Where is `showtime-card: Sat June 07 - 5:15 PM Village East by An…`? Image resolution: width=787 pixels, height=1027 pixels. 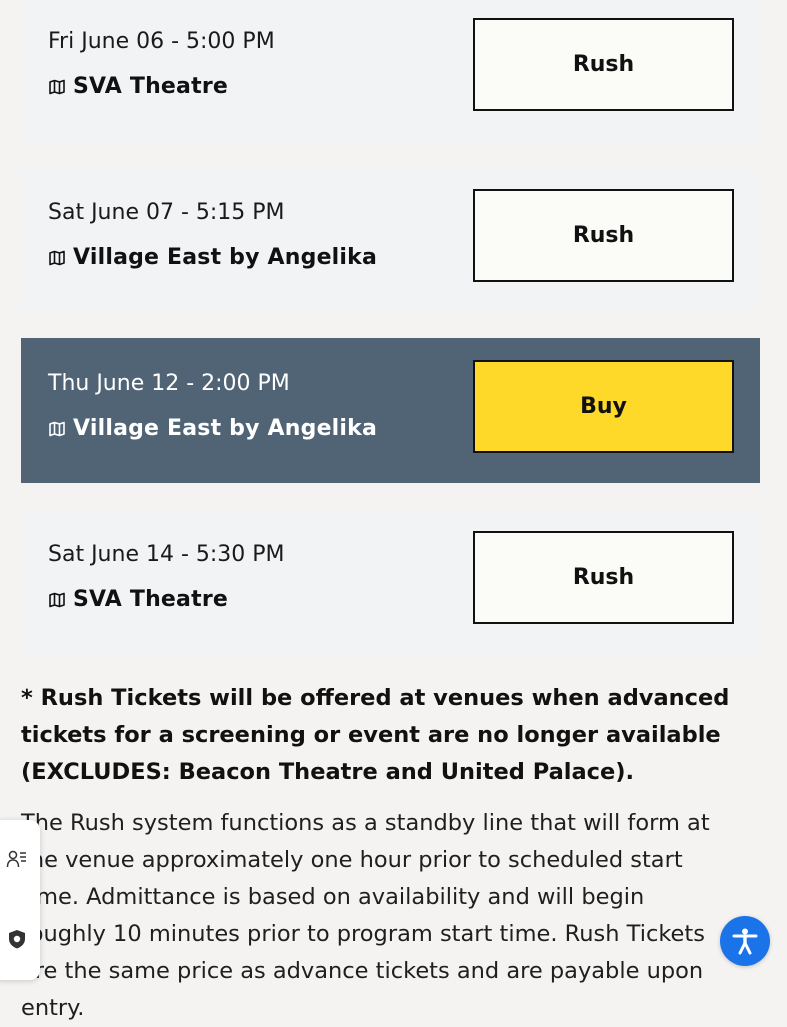 showtime-card: Sat June 07 - 5:15 PM Village East by An… is located at coordinates (390, 239).